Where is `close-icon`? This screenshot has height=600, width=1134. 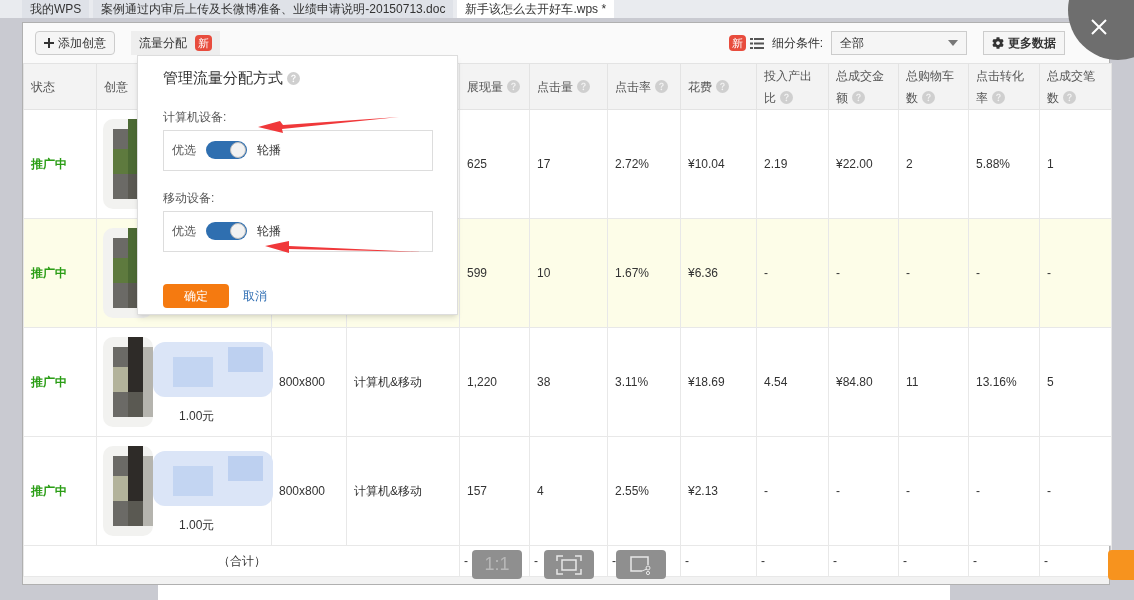 close-icon is located at coordinates (1099, 27).